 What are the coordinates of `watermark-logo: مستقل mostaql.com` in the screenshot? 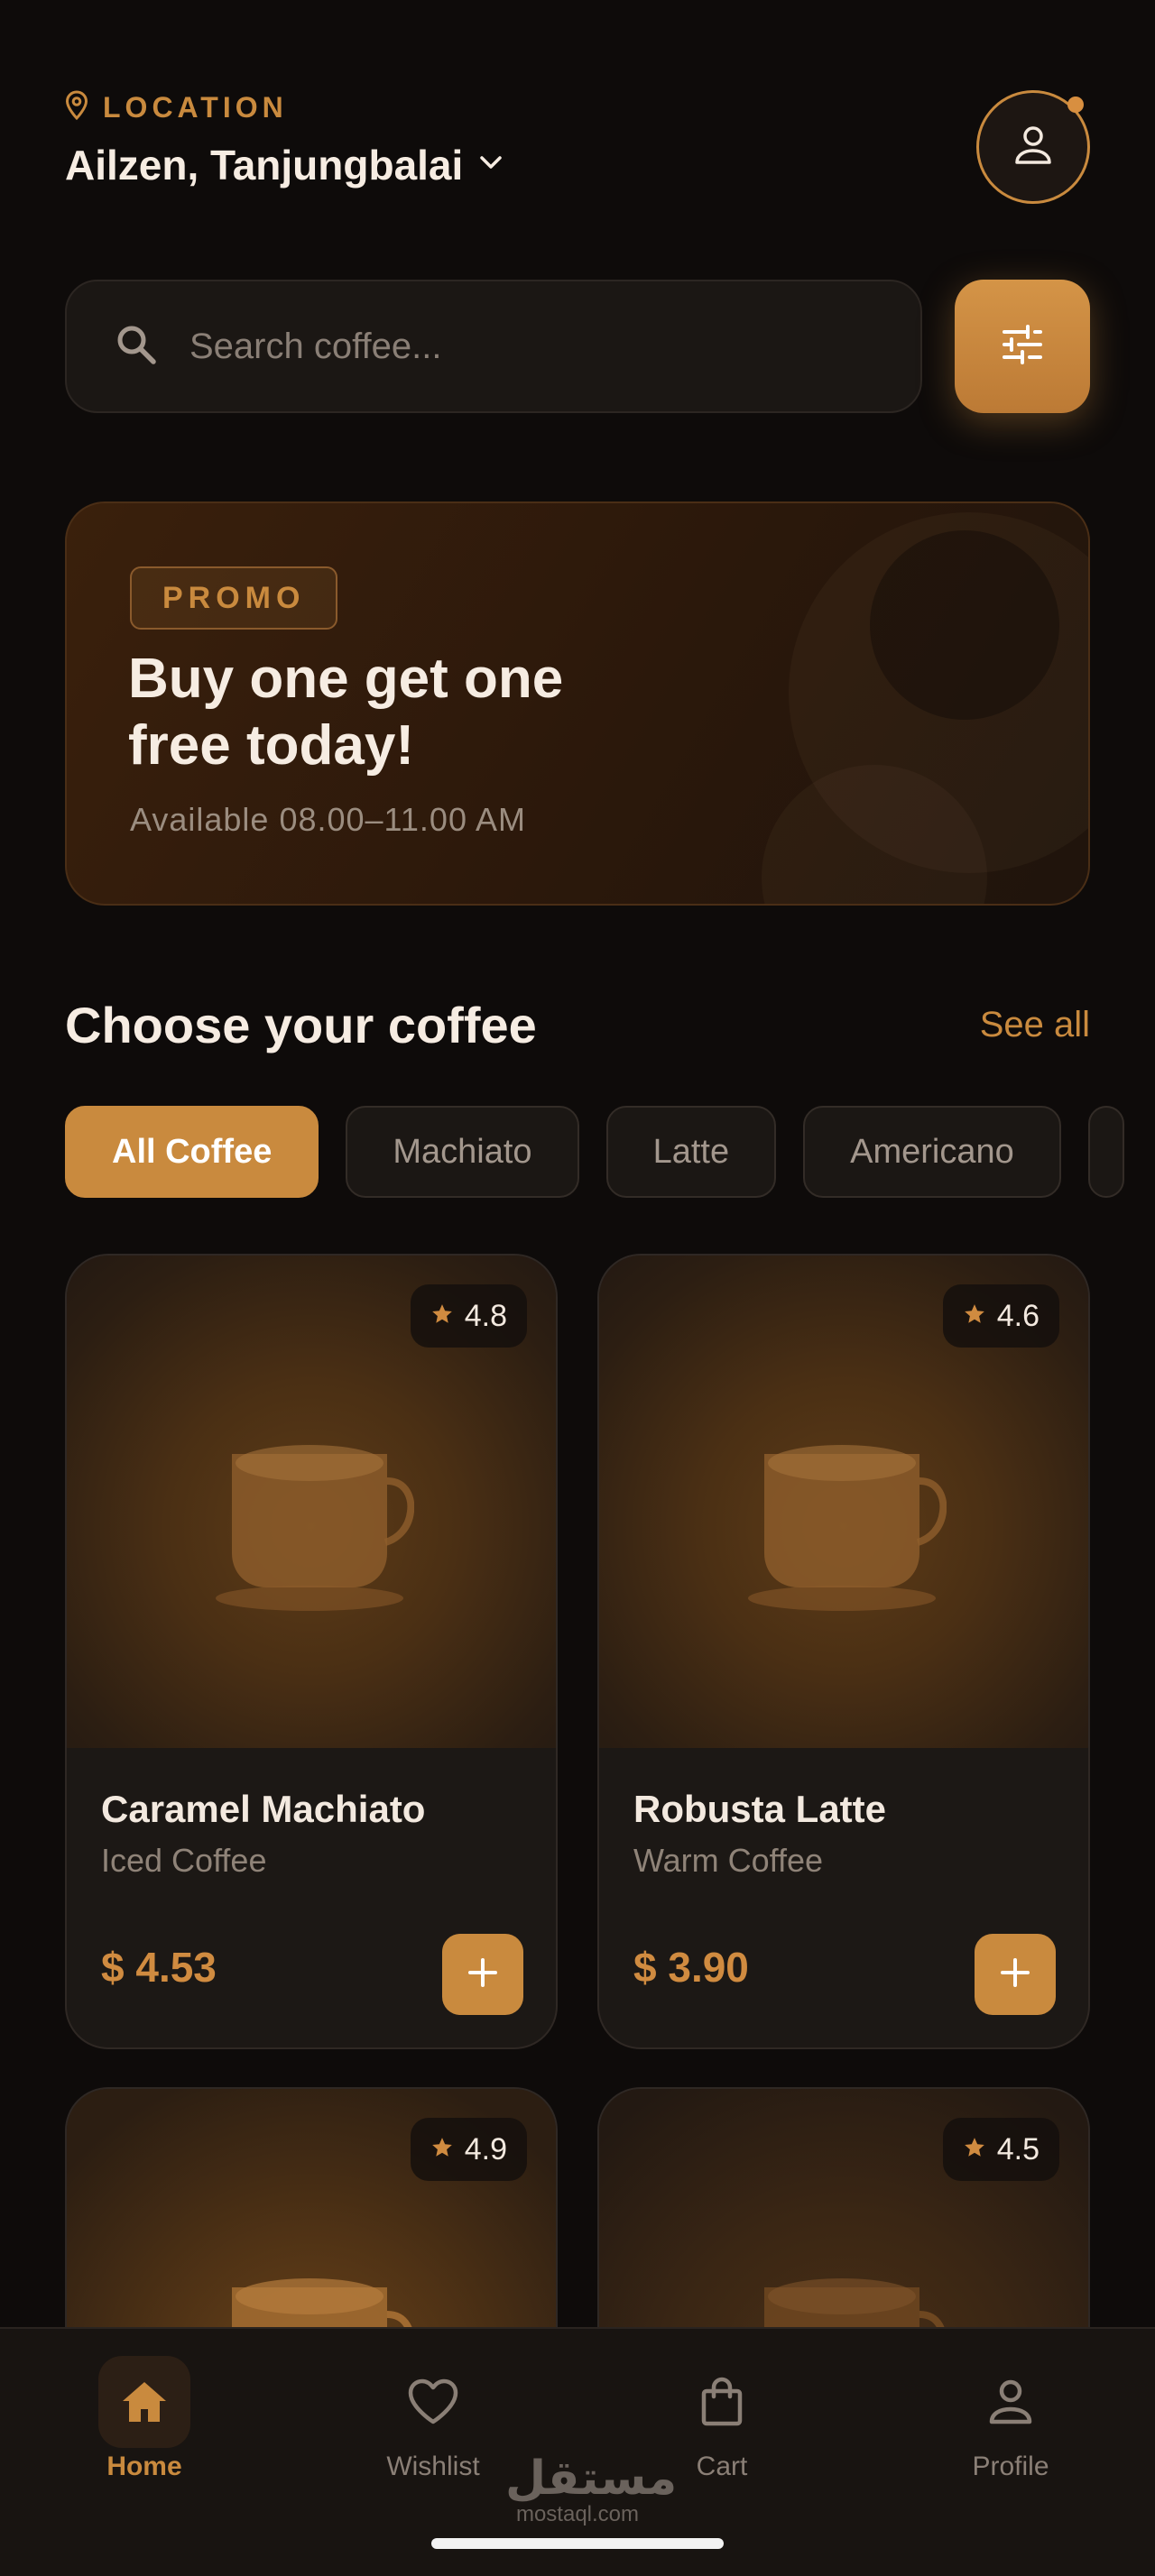 It's located at (591, 2489).